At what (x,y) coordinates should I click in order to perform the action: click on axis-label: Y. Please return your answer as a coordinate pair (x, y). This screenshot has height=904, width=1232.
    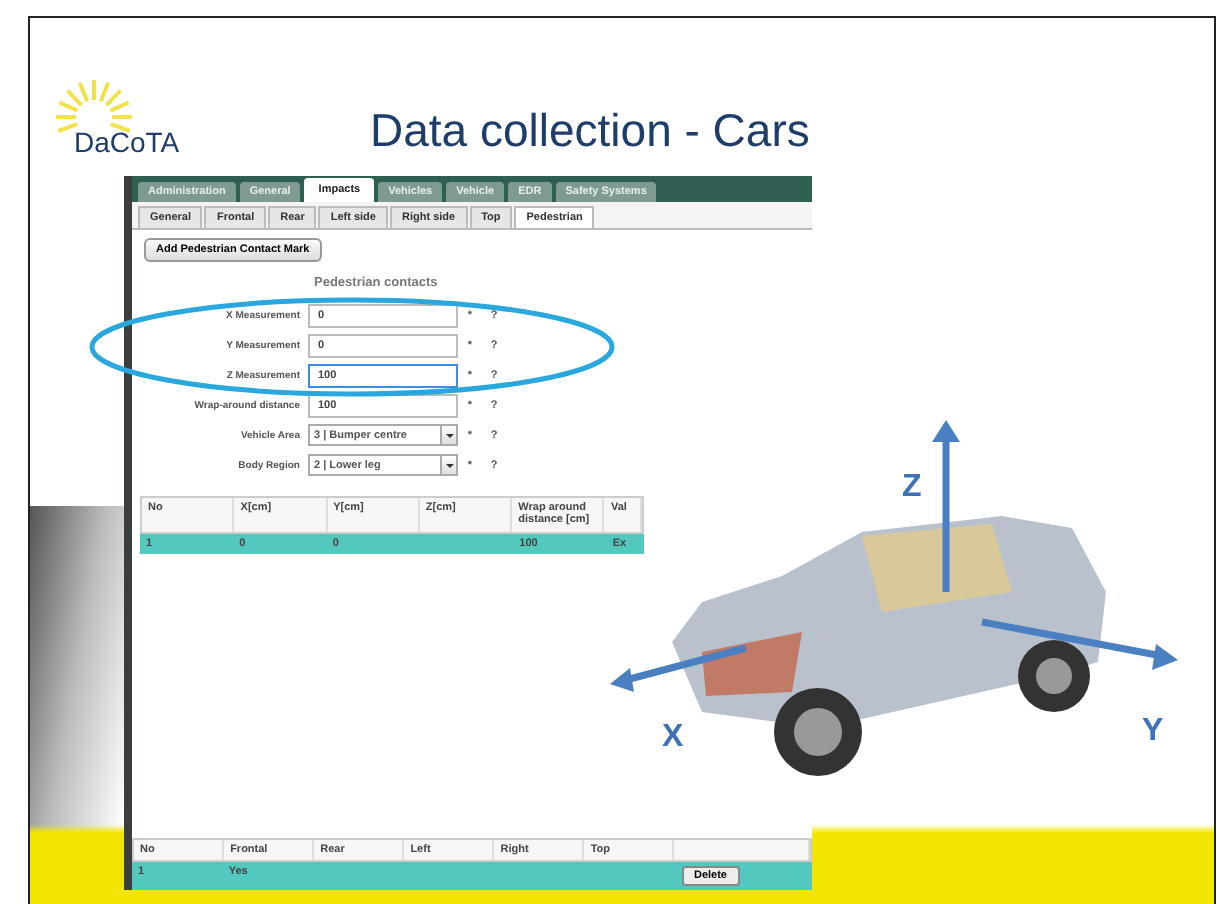
    Looking at the image, I should click on (1153, 732).